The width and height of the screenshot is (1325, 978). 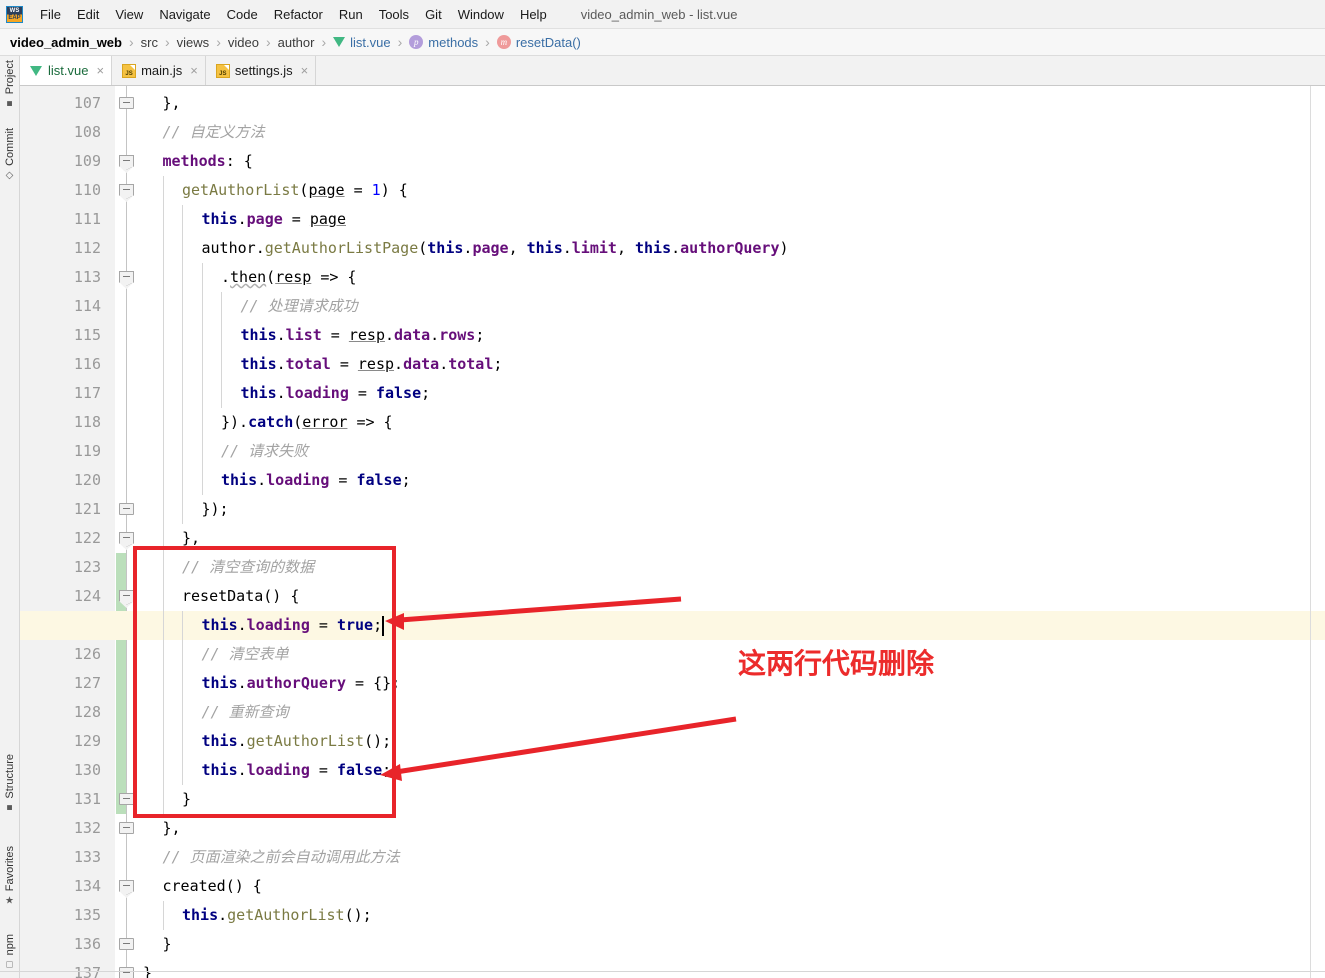 I want to click on sidebar-item-project: ■ Project, so click(x=10, y=84).